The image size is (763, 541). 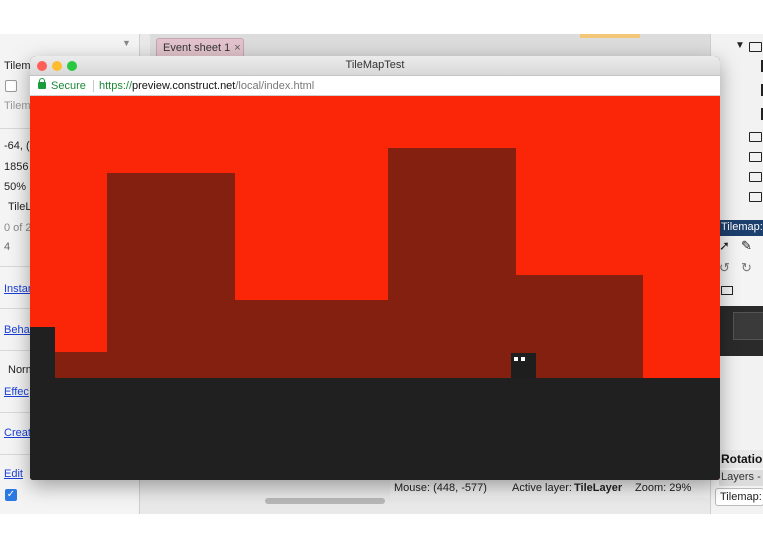 What do you see at coordinates (93, 86) in the screenshot?
I see `address-divider` at bounding box center [93, 86].